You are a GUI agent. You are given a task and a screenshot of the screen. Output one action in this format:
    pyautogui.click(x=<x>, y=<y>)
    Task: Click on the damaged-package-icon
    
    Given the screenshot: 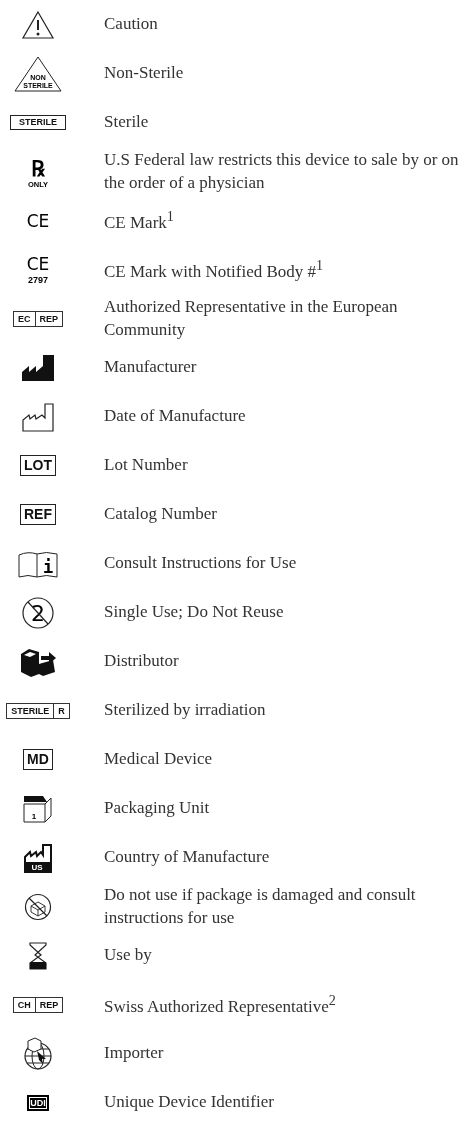 What is the action you would take?
    pyautogui.click(x=38, y=906)
    